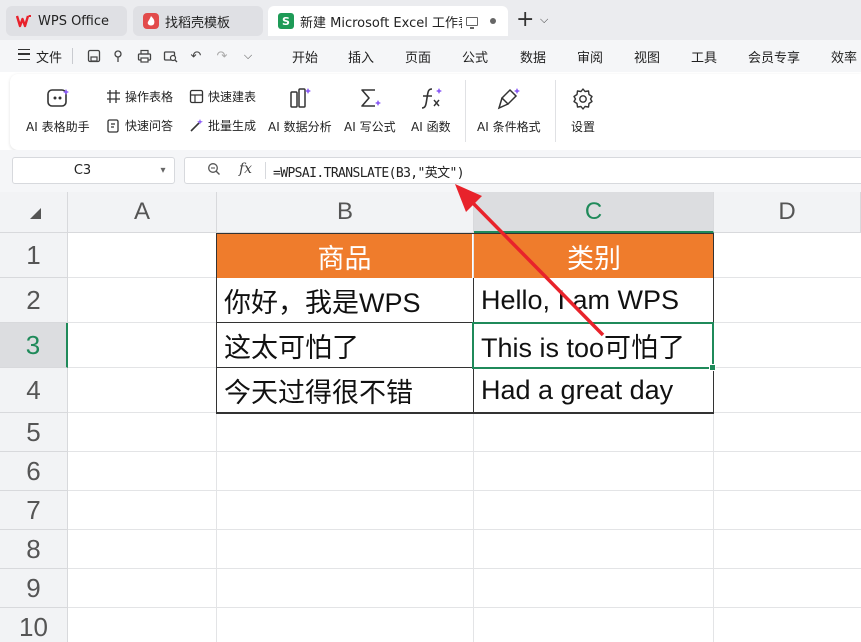 Image resolution: width=861 pixels, height=642 pixels. Describe the element at coordinates (300, 127) in the screenshot. I see `ai-data-analysis-label: AI 数据分析` at that location.